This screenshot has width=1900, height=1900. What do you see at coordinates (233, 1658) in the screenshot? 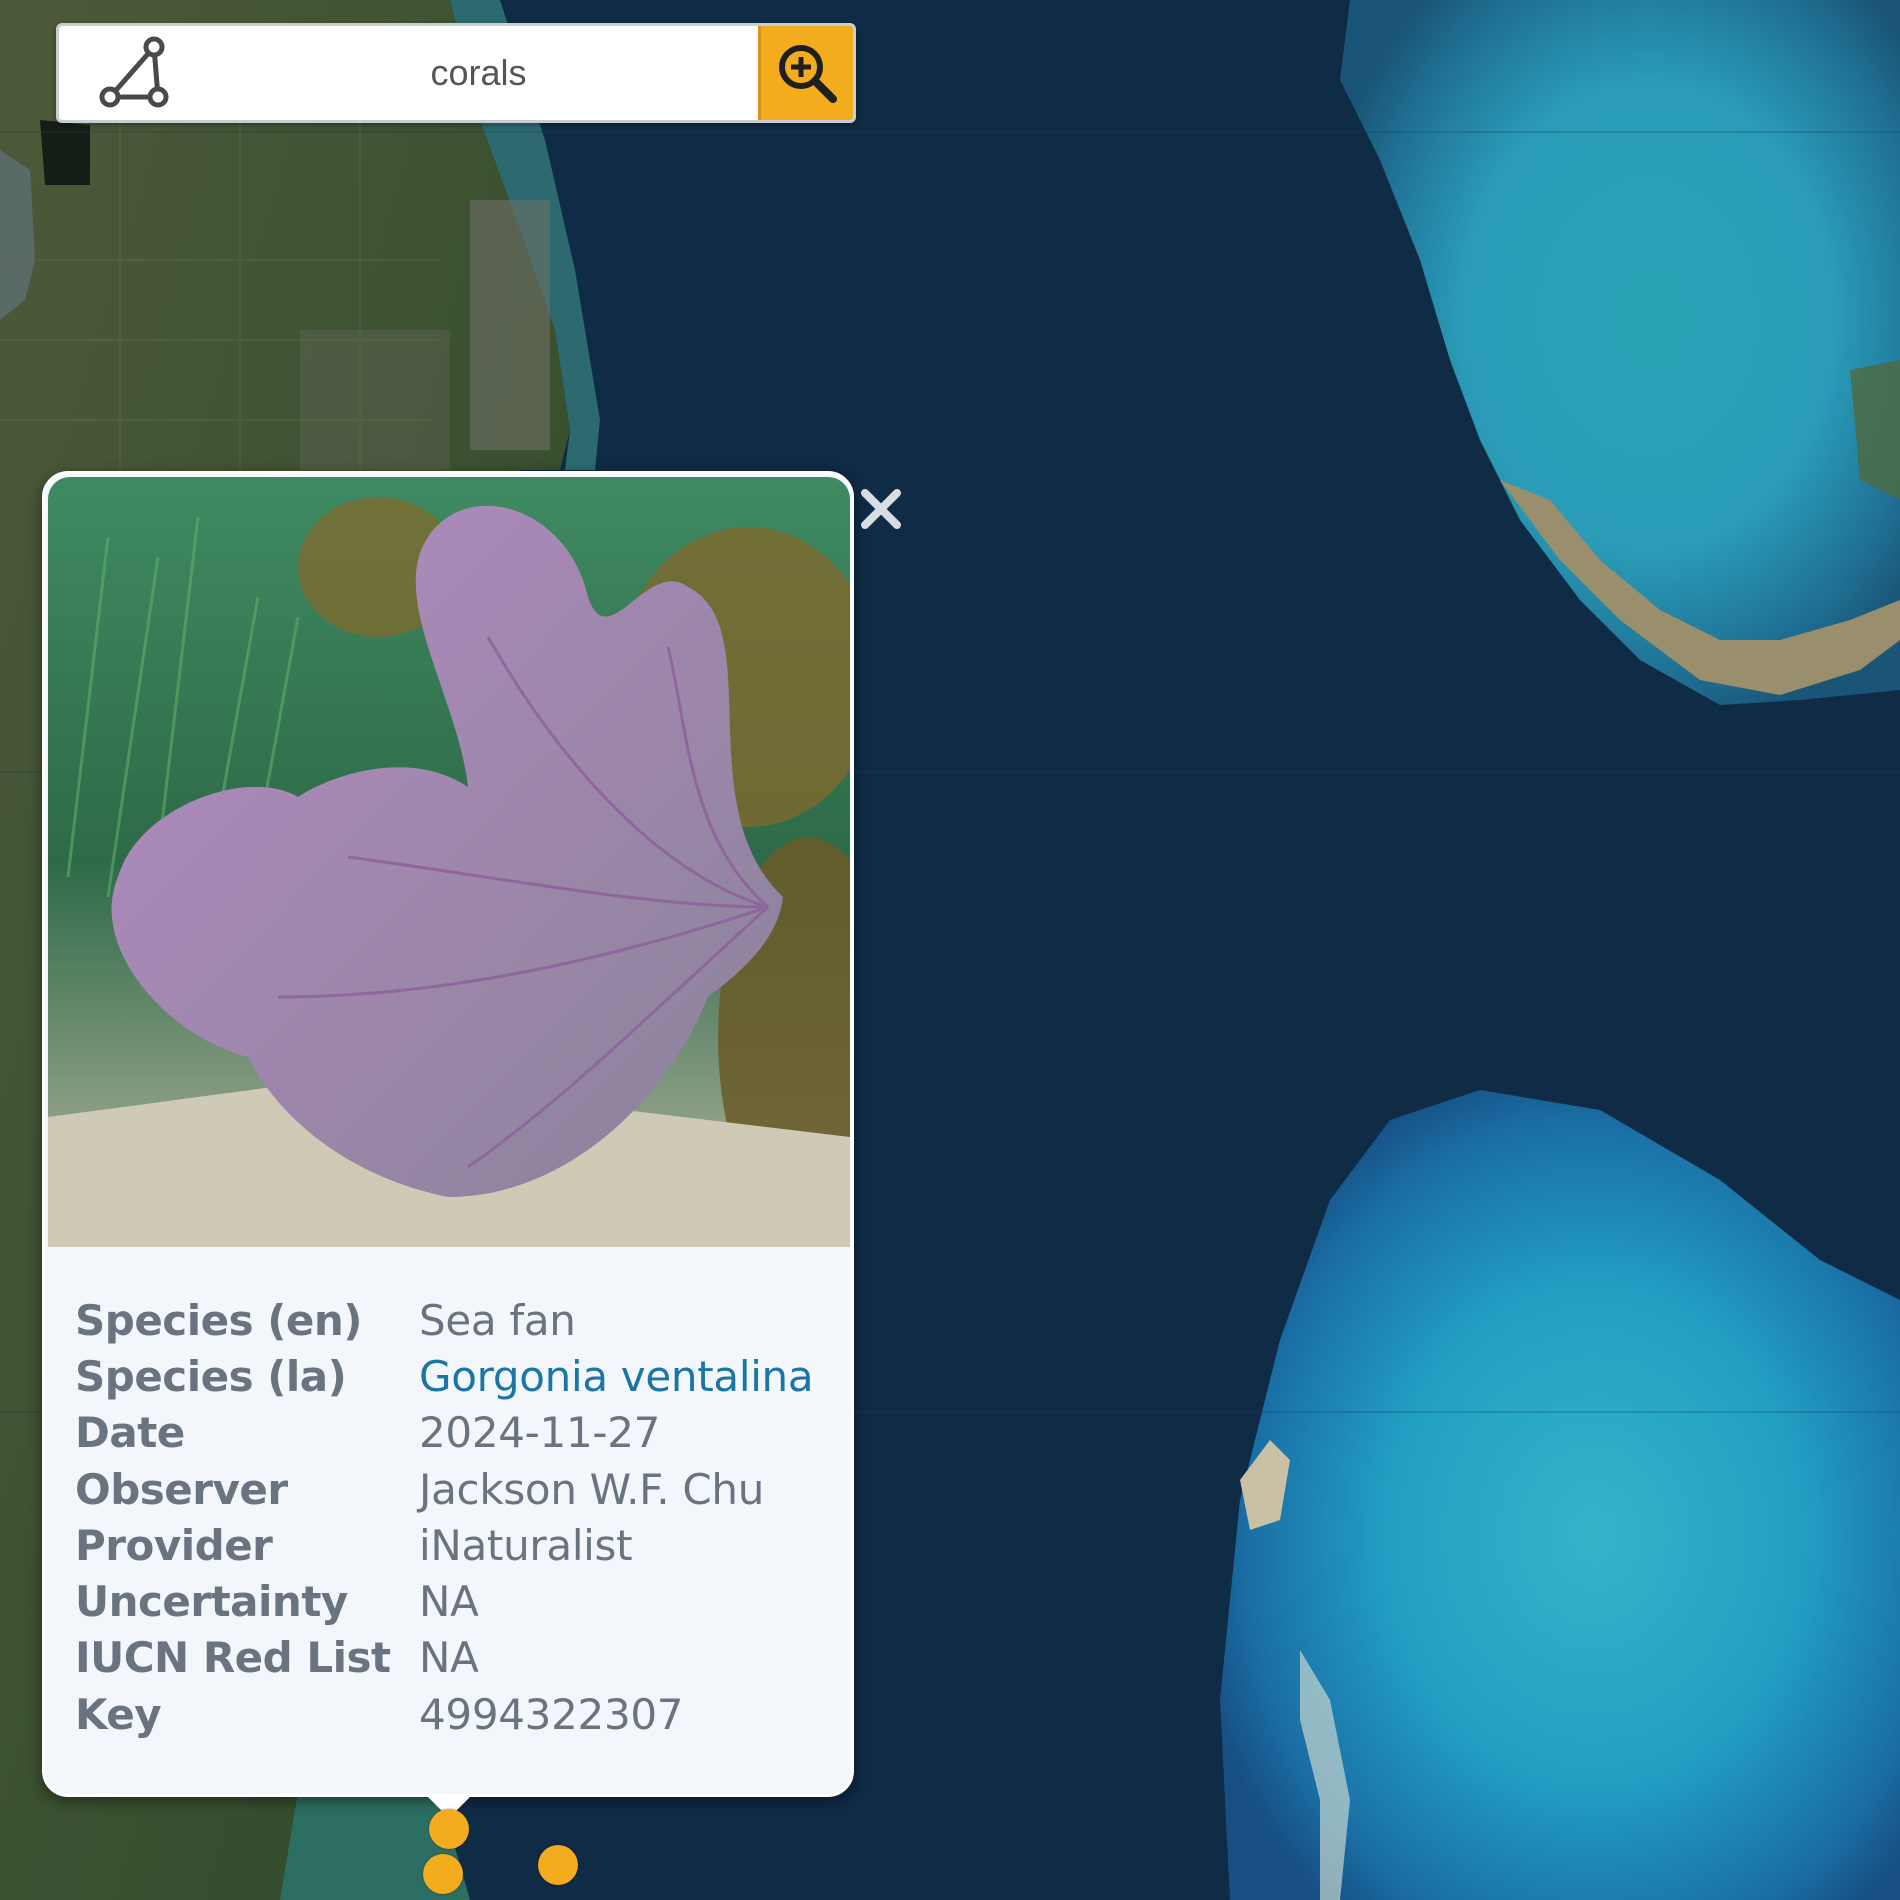
I see `detail-label: IUCN Red List` at bounding box center [233, 1658].